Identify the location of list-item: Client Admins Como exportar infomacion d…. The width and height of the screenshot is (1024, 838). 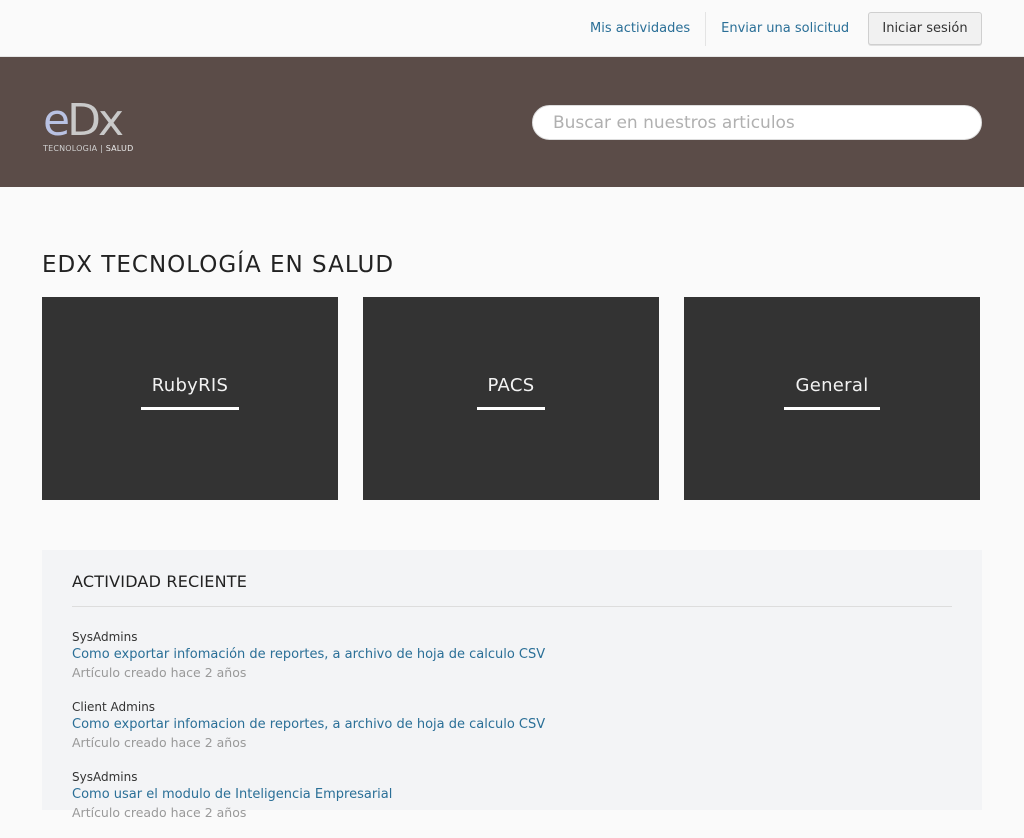
(512, 733).